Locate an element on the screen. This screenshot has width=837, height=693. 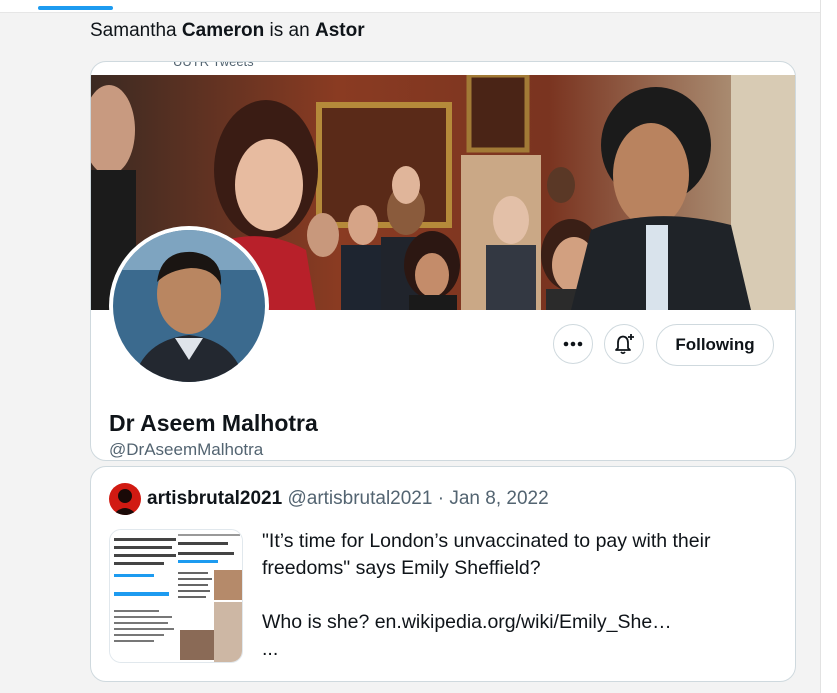
quote-author-handle: @artisbrutal2021 is located at coordinates (359, 498).